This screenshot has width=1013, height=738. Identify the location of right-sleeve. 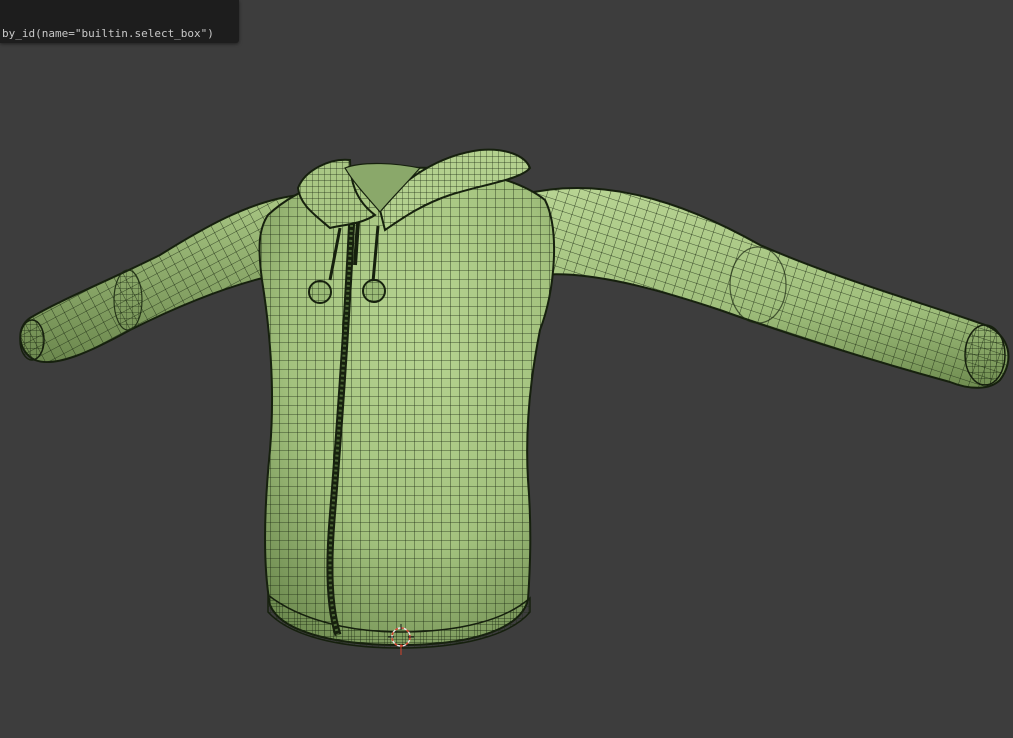
(764, 288).